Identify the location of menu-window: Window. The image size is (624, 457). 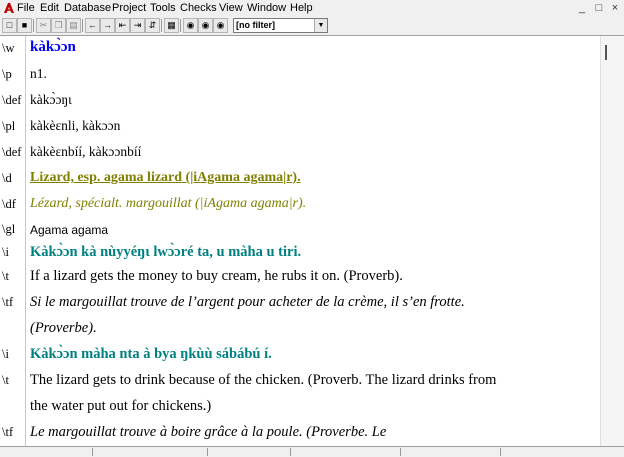
(266, 8).